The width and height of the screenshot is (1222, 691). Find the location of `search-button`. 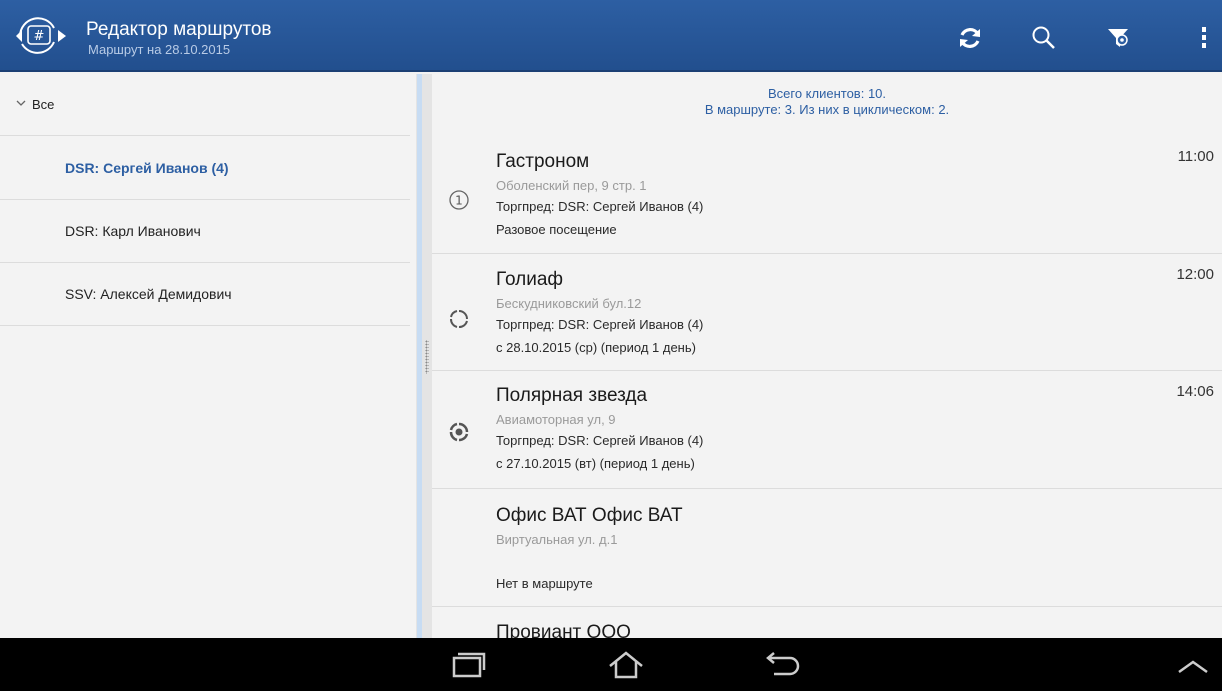

search-button is located at coordinates (1044, 38).